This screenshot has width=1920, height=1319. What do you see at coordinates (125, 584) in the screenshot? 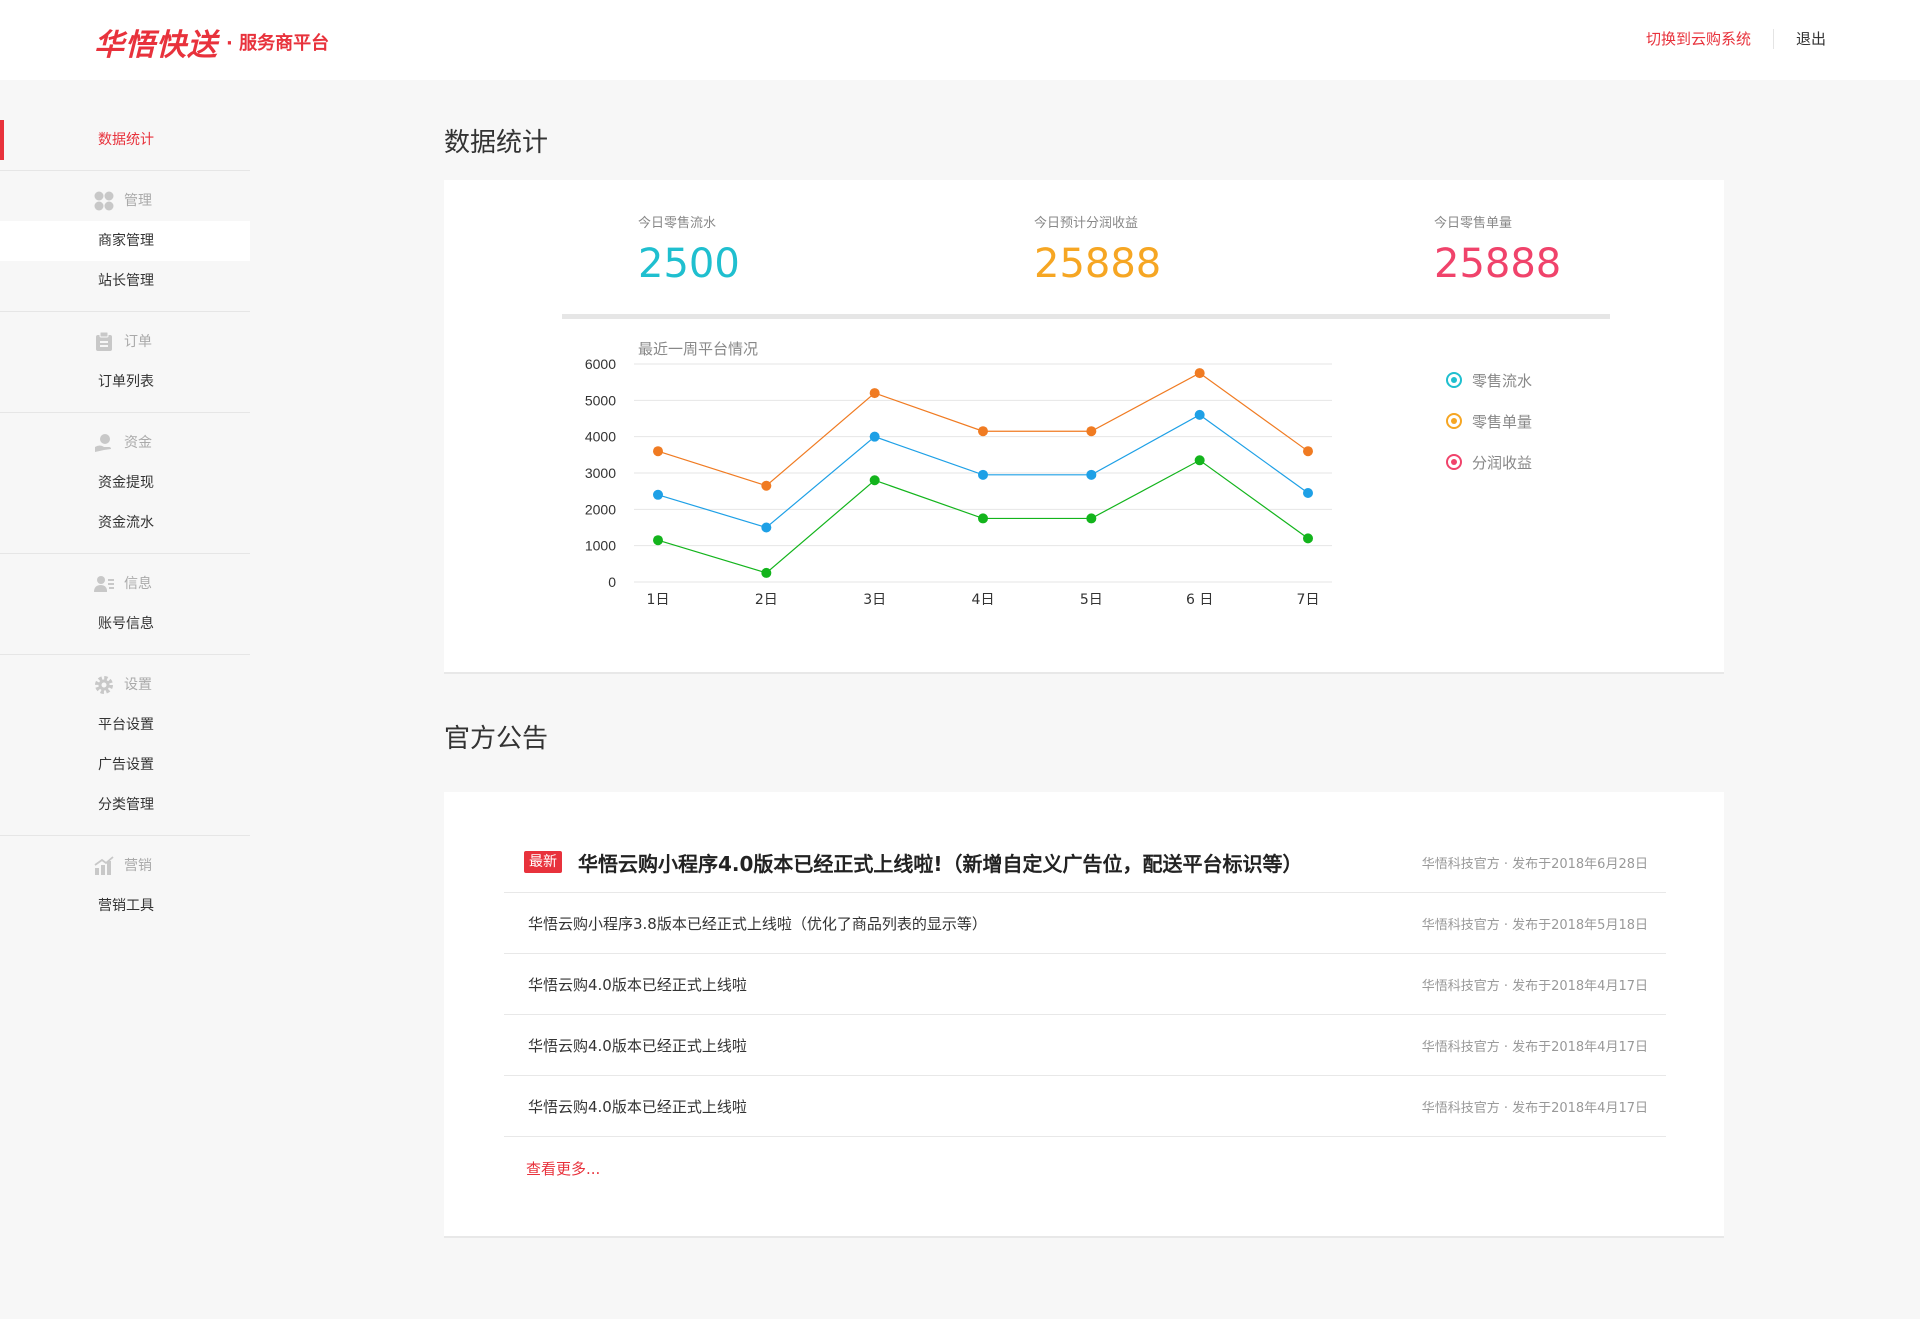
I see `sidebar-group-info: 信息` at bounding box center [125, 584].